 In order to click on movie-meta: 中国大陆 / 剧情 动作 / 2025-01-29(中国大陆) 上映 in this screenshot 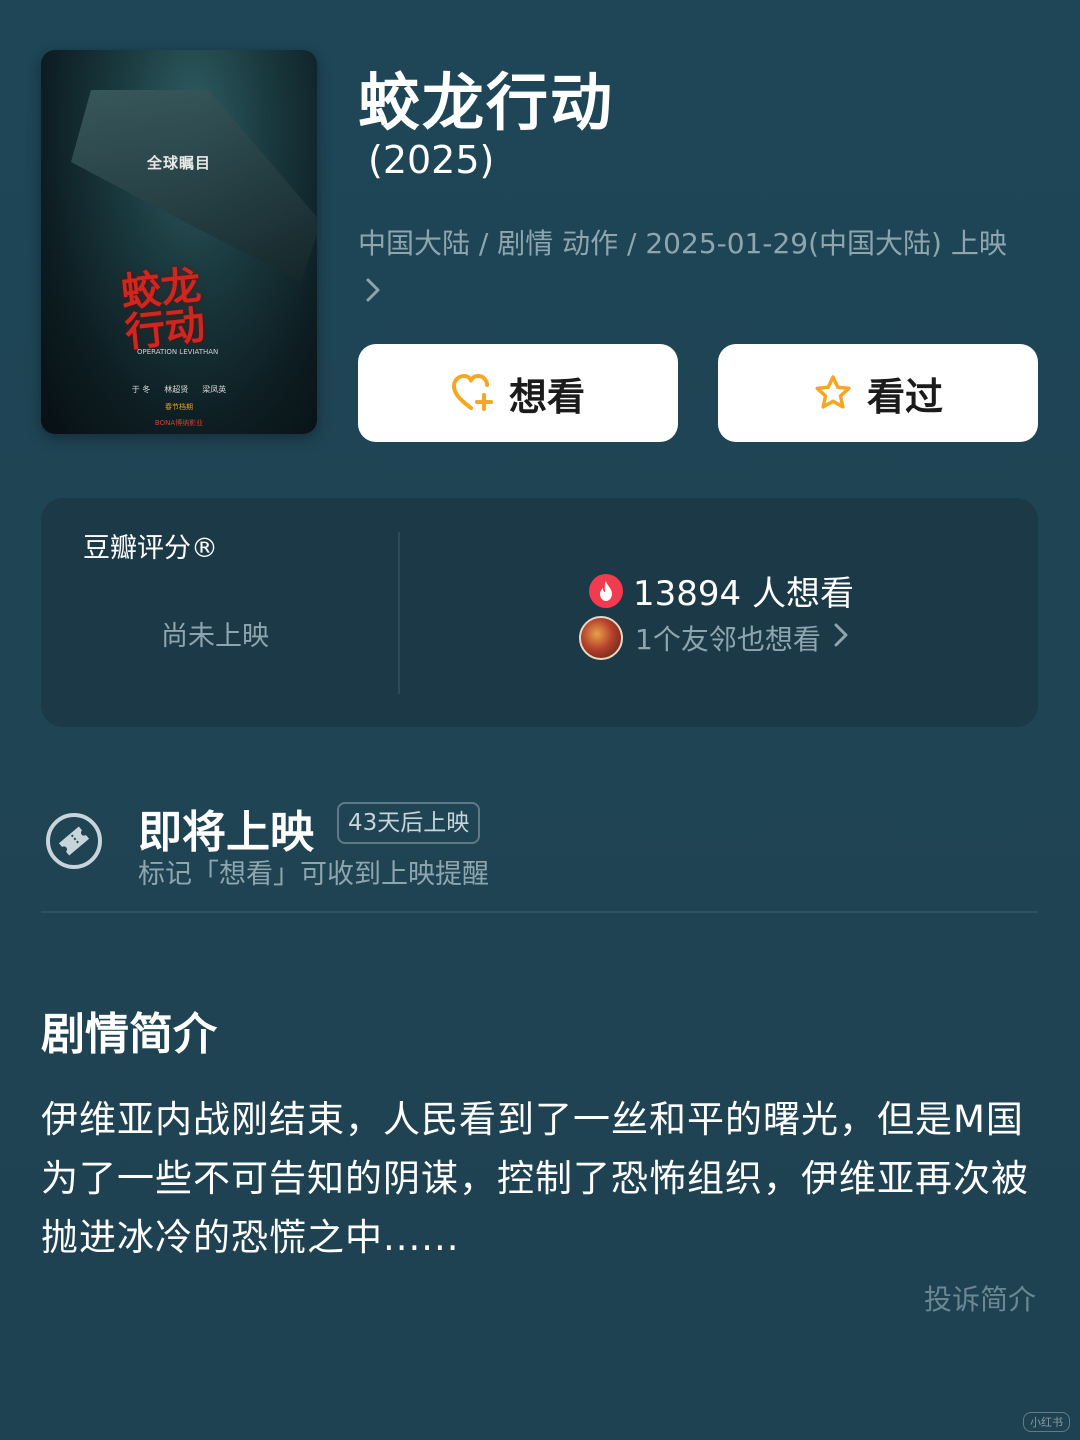, I will do `click(693, 269)`.